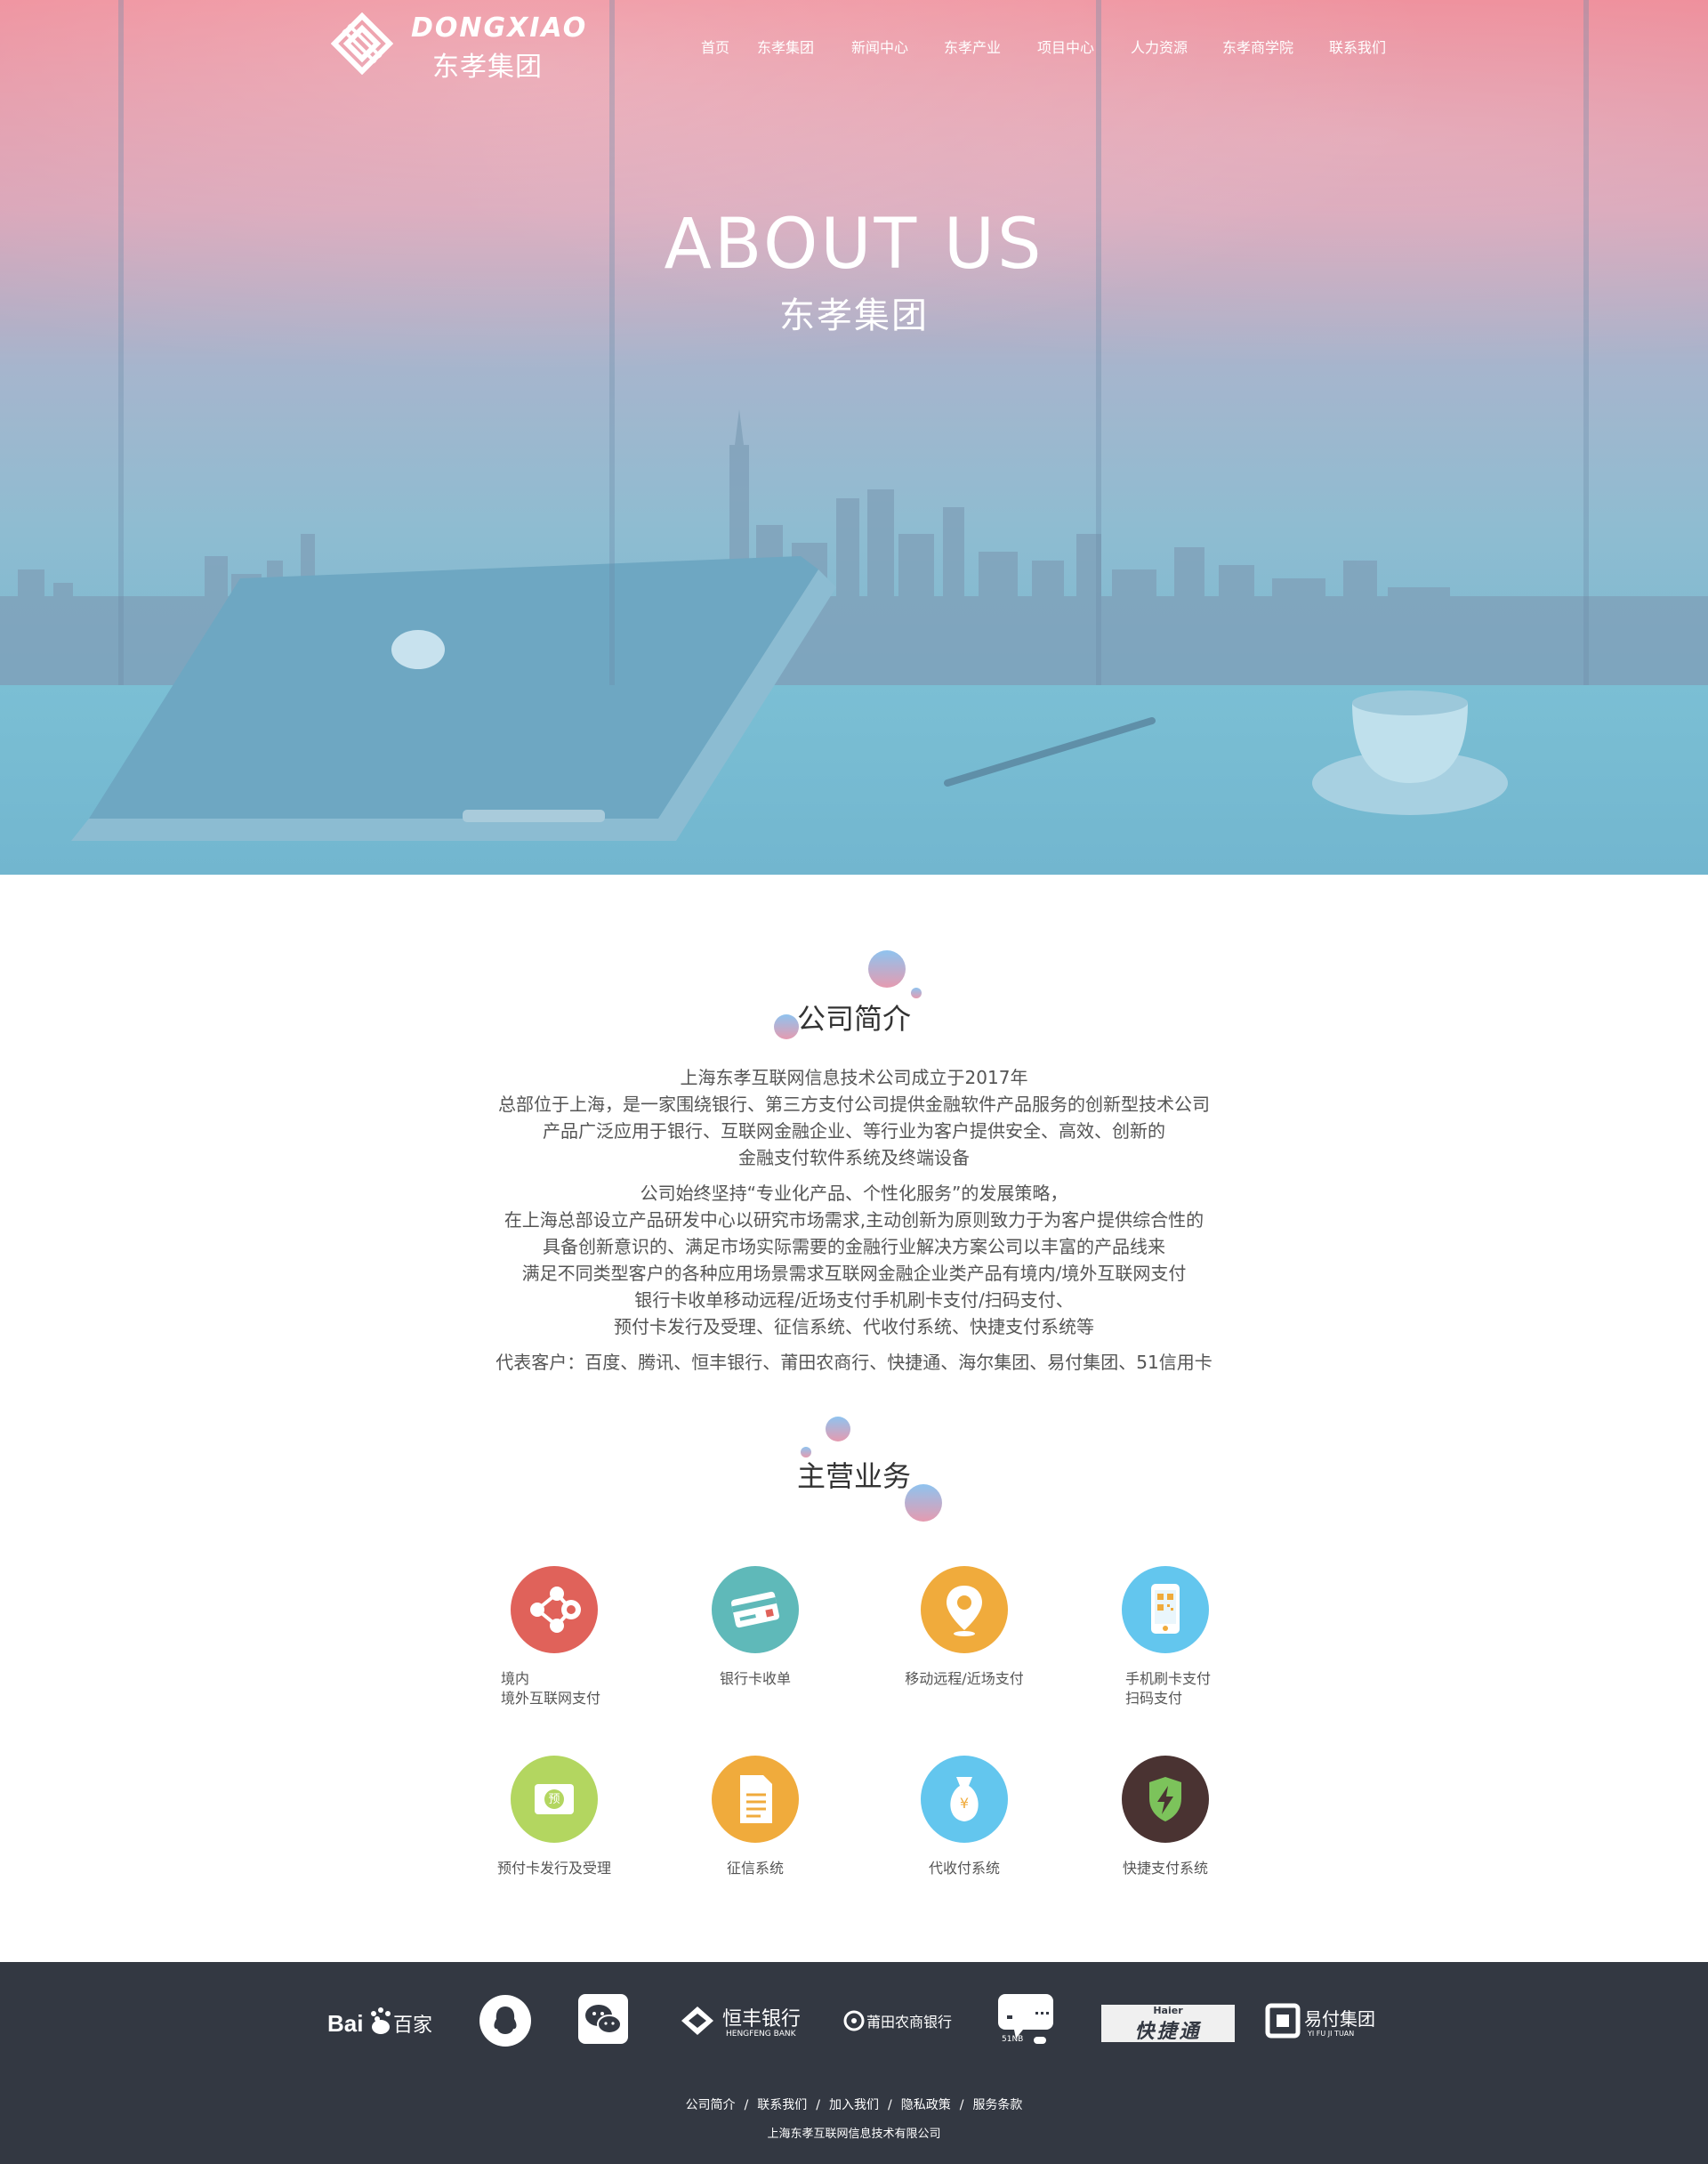 This screenshot has height=2164, width=1708. I want to click on footer-link-terms: 服务条款, so click(997, 2105).